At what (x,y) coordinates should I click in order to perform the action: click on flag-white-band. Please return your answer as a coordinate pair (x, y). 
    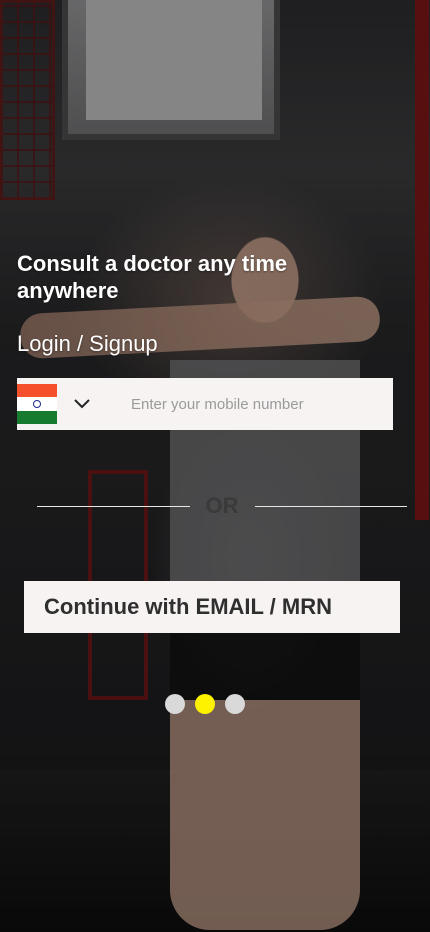
    Looking at the image, I should click on (37, 404).